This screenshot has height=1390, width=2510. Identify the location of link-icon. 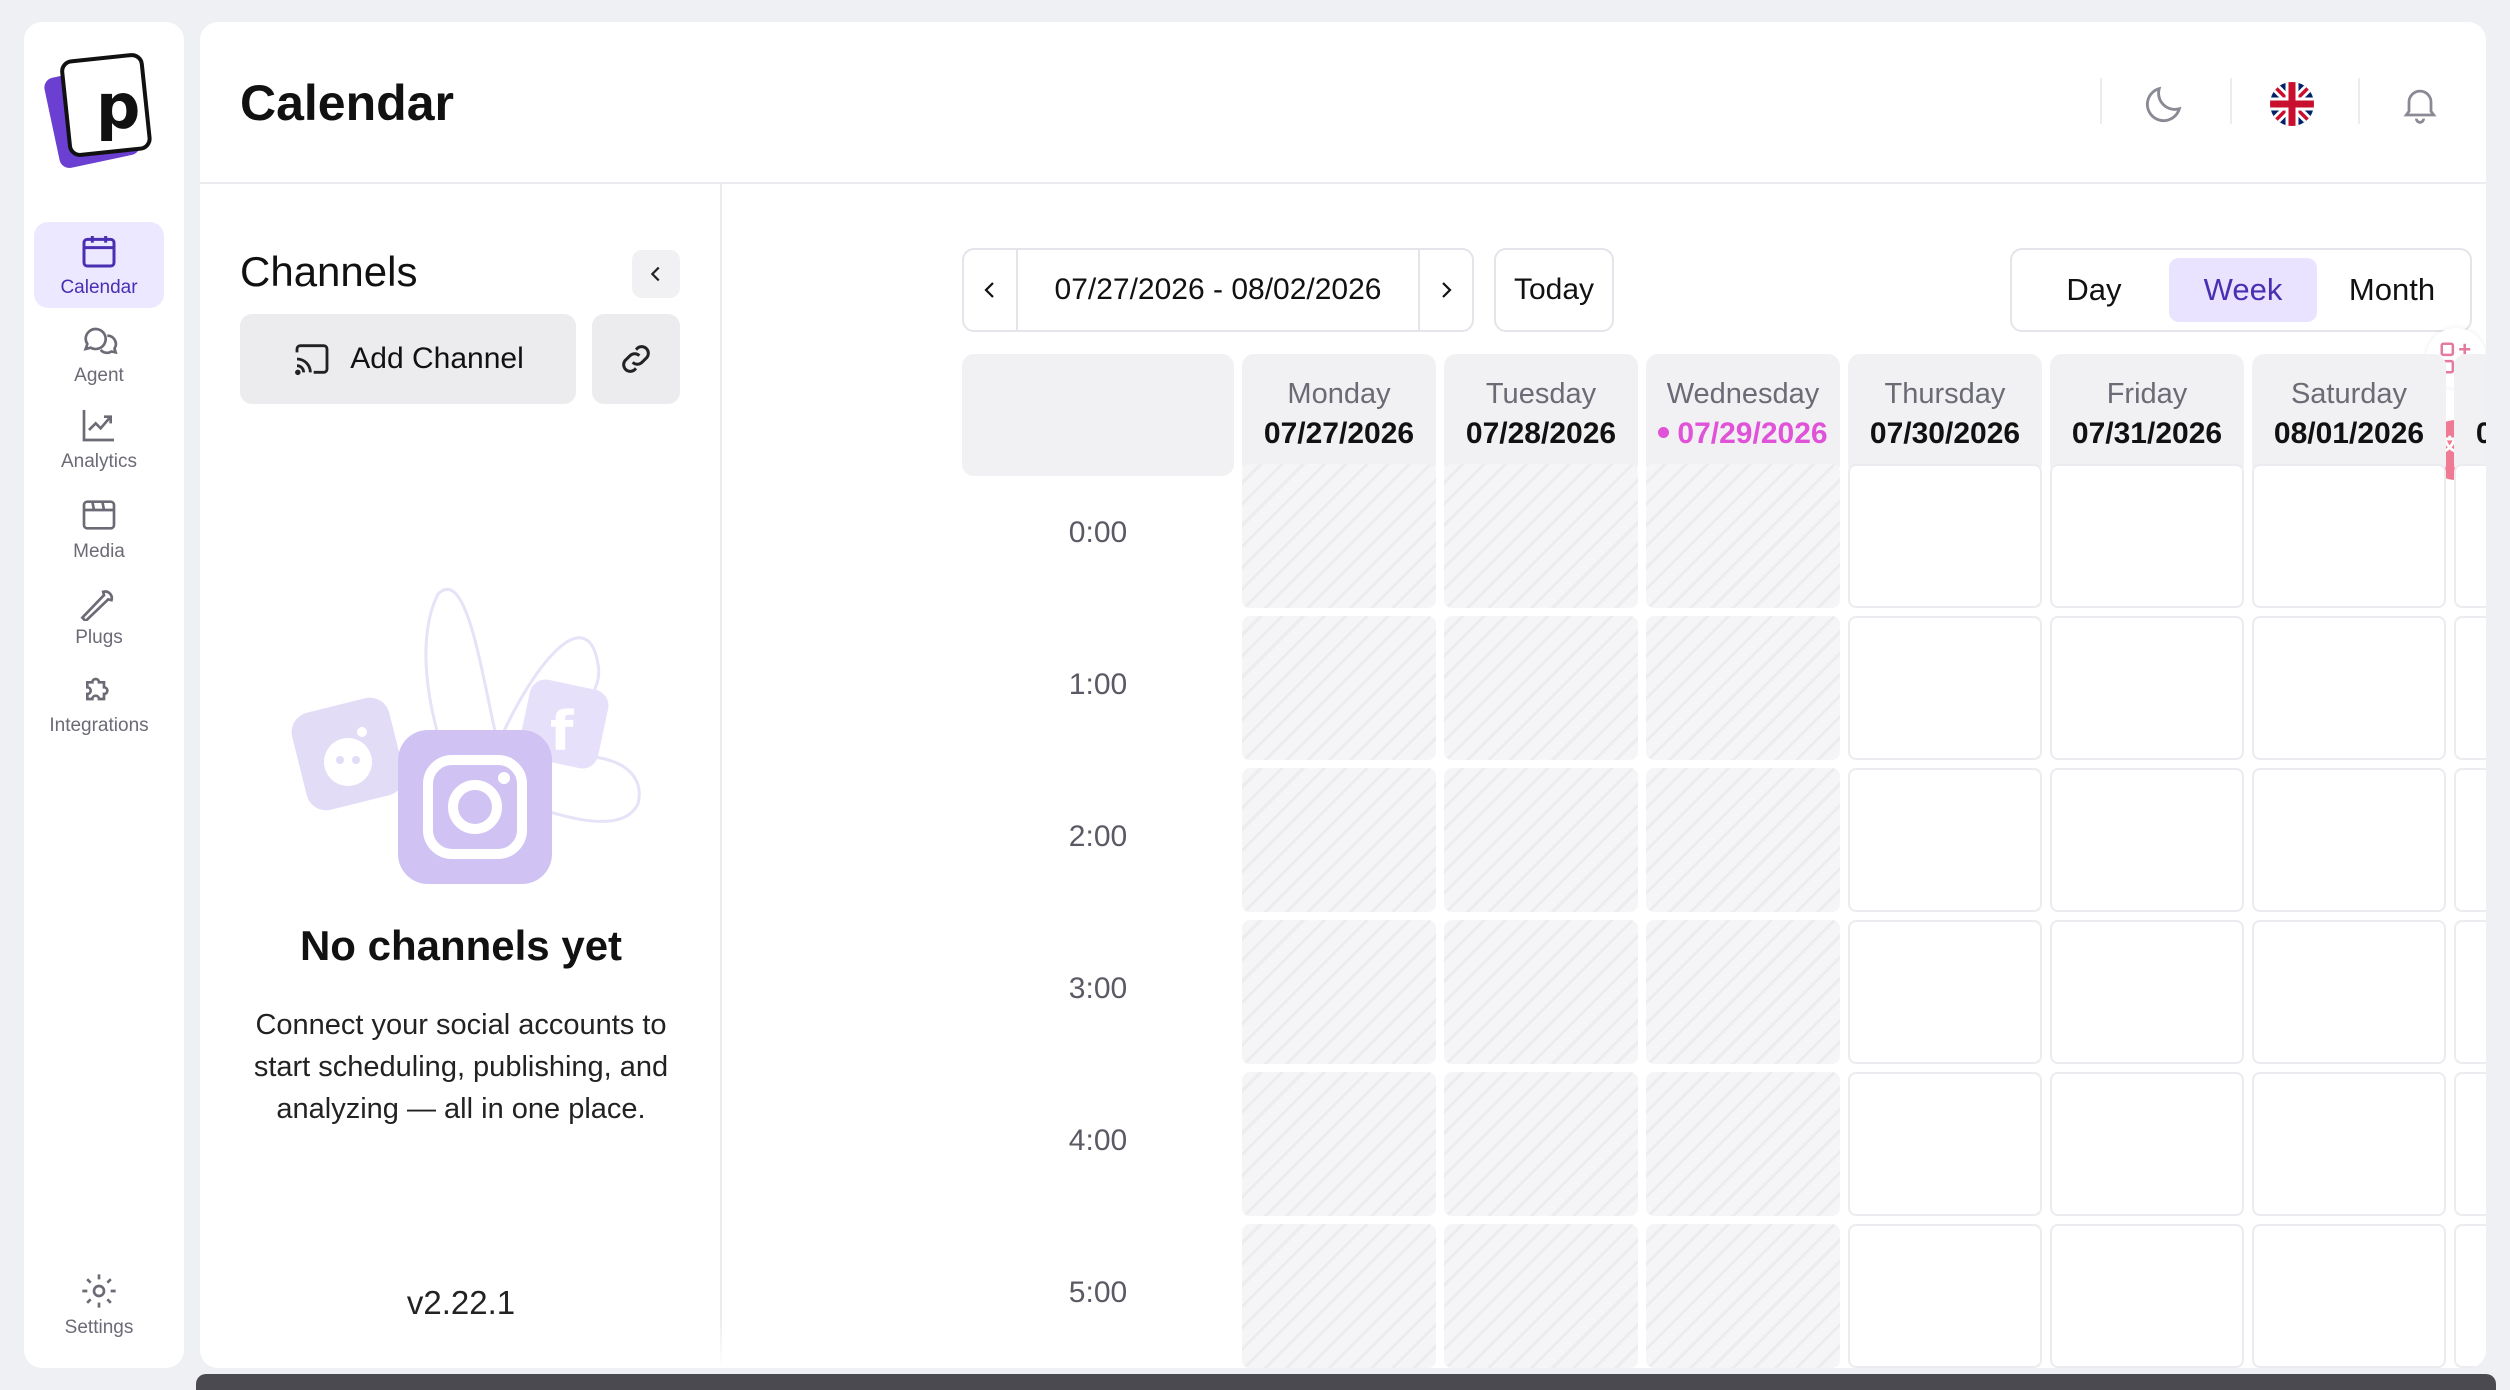
(636, 359).